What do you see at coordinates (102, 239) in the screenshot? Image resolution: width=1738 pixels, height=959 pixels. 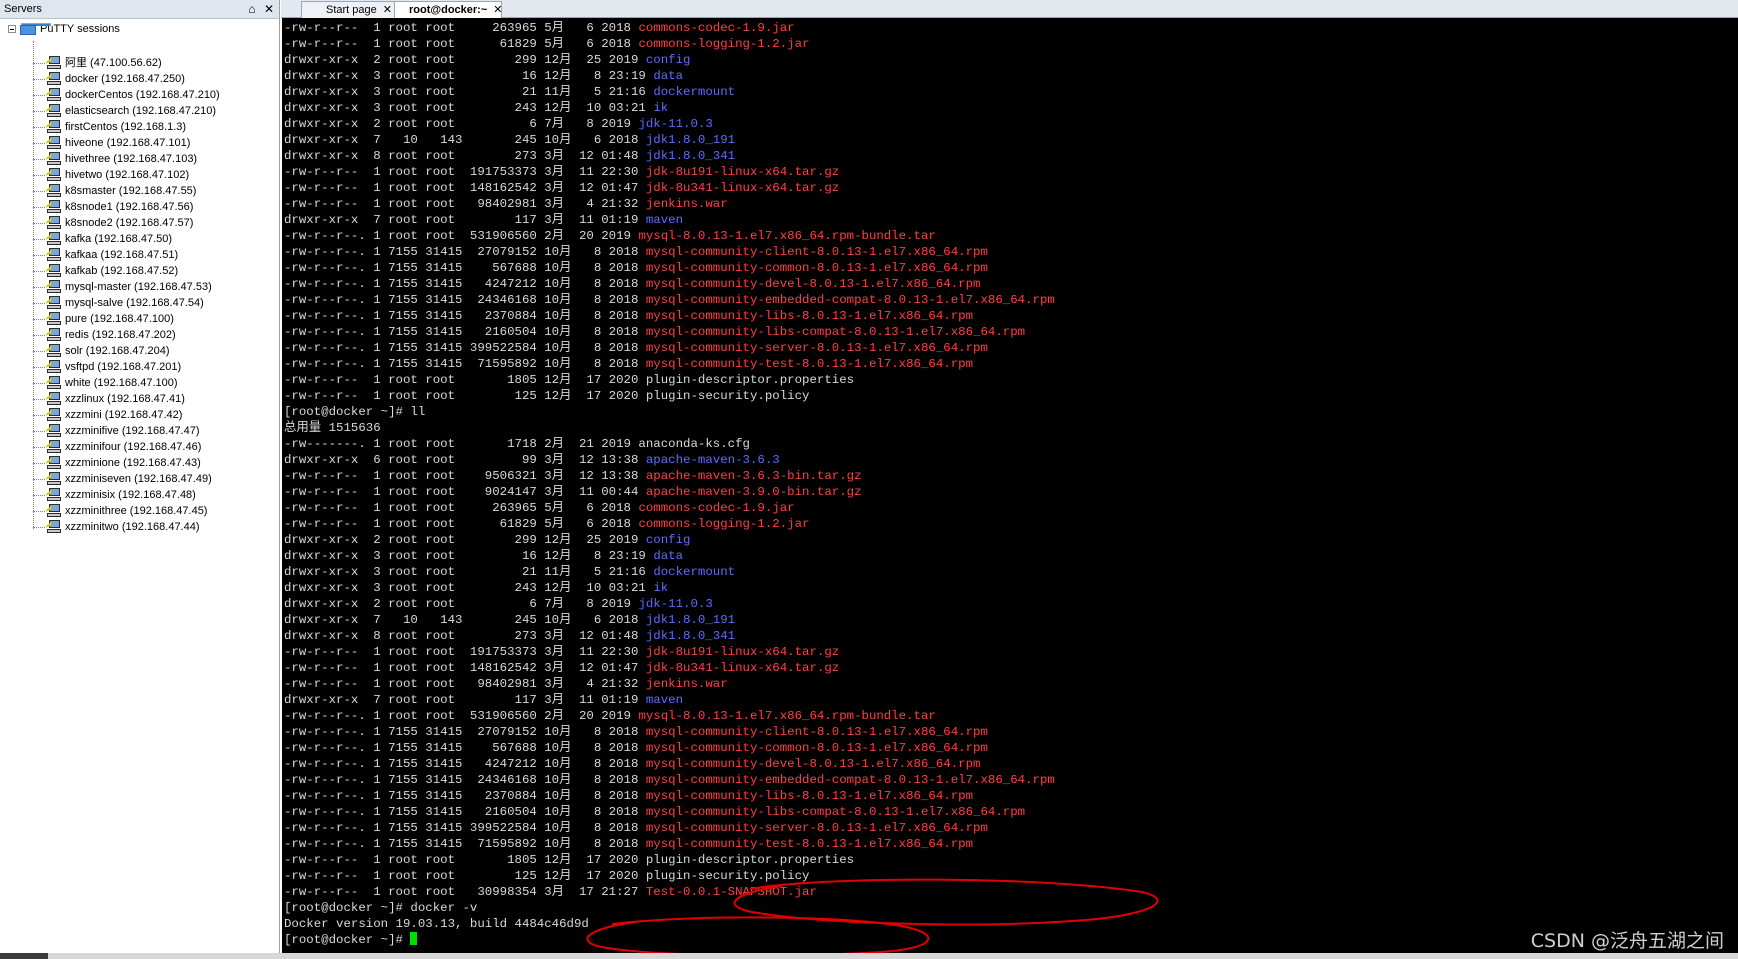 I see `session-item: kafka (192.168.47.50)` at bounding box center [102, 239].